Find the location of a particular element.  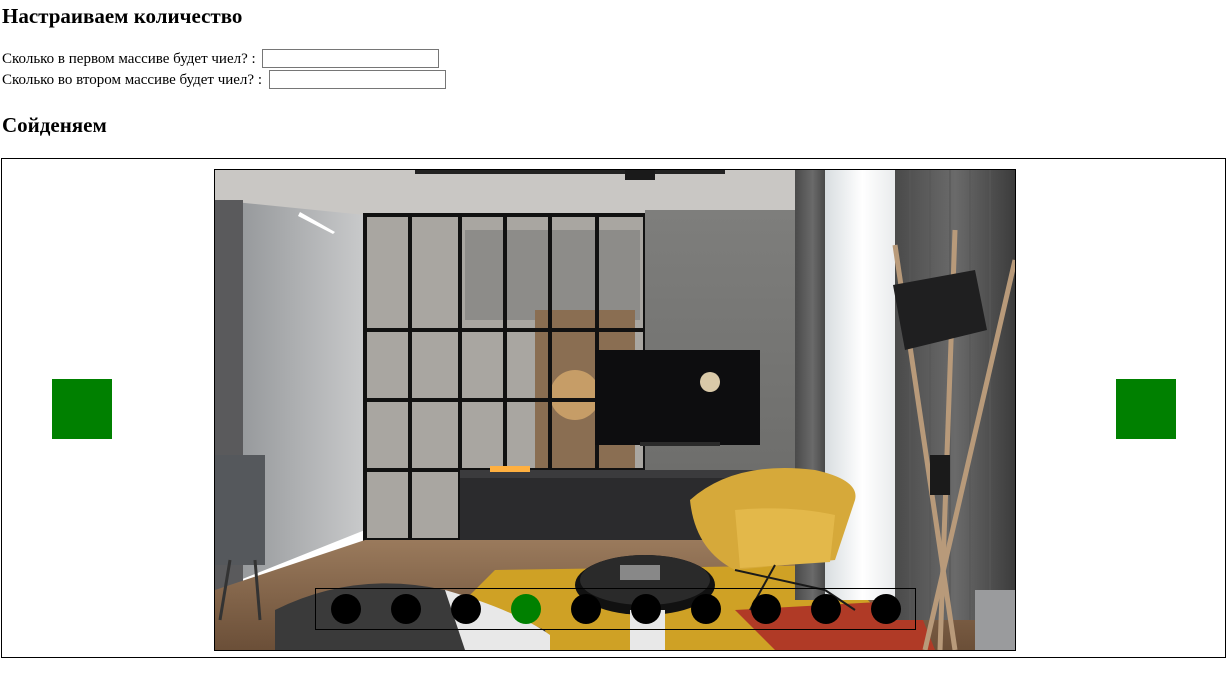

first-array-row: Сколько в первом массиве будет чиел? : is located at coordinates (221, 59).